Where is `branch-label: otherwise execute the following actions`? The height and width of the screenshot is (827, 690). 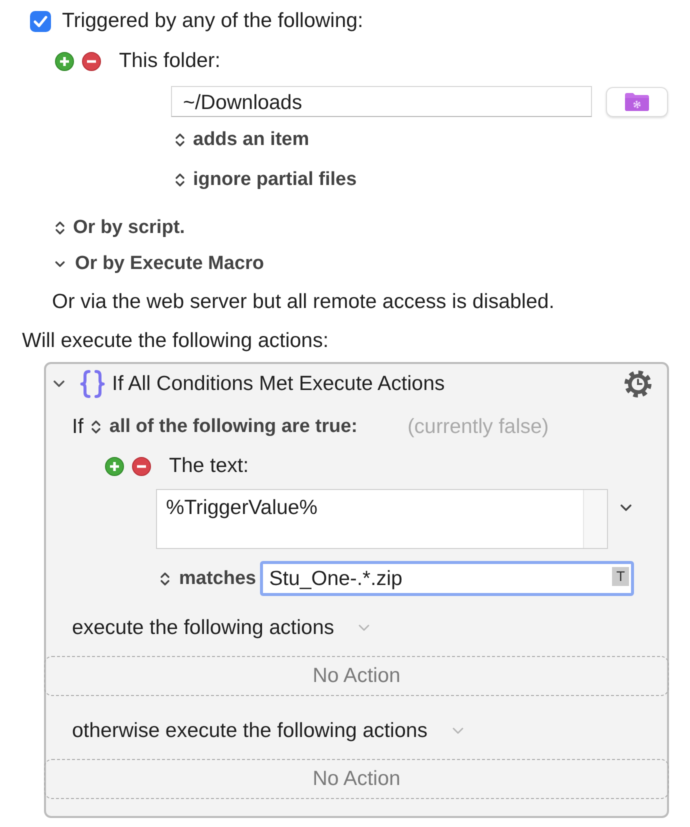 branch-label: otherwise execute the following actions is located at coordinates (250, 731).